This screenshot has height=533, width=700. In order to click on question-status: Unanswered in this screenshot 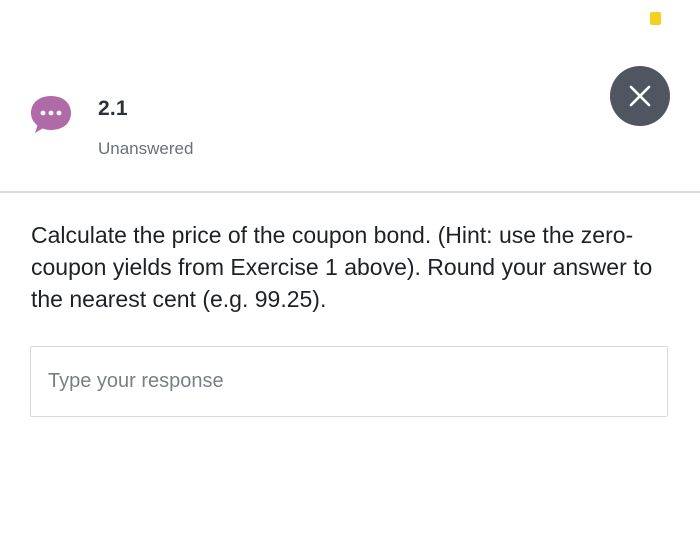, I will do `click(146, 148)`.